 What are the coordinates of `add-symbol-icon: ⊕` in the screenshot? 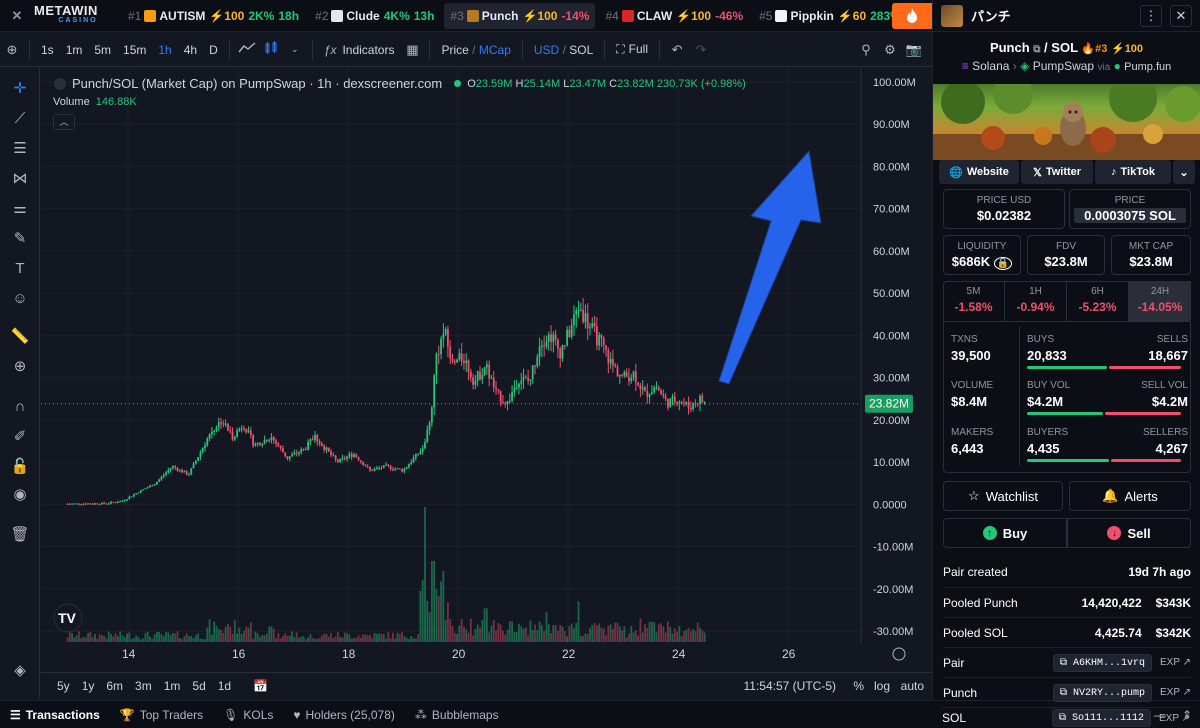 It's located at (12, 50).